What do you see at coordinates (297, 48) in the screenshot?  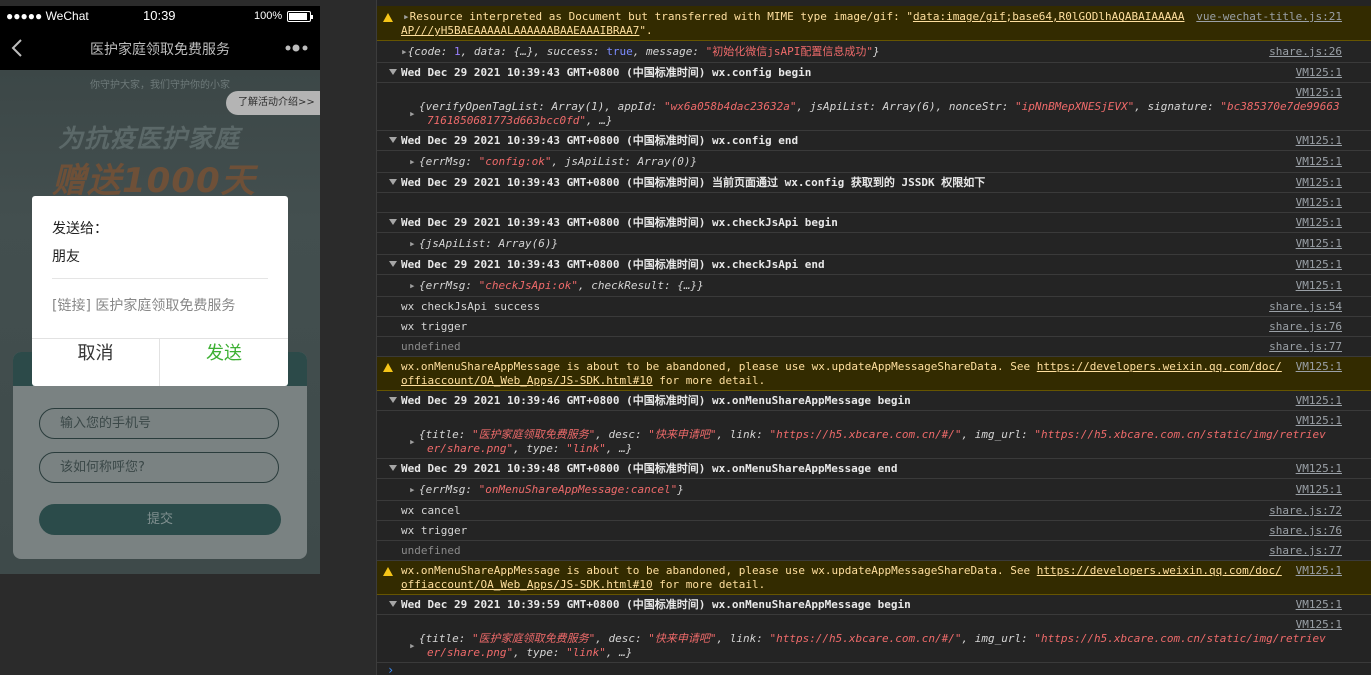 I see `more-options-icon` at bounding box center [297, 48].